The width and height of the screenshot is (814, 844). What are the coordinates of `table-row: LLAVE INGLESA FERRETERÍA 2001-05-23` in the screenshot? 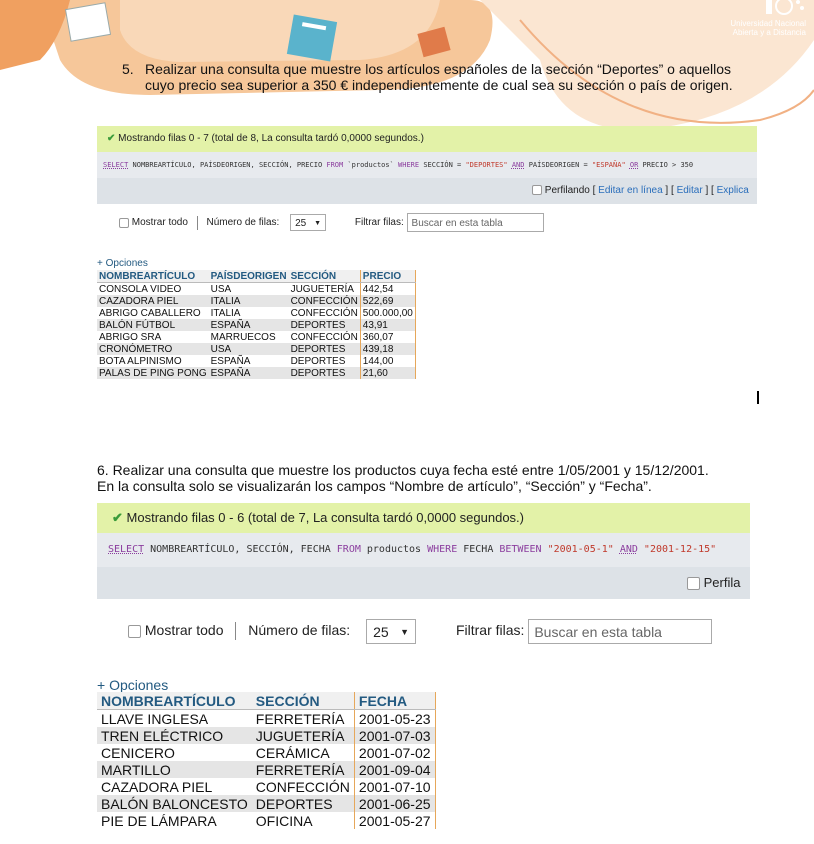 It's located at (266, 718).